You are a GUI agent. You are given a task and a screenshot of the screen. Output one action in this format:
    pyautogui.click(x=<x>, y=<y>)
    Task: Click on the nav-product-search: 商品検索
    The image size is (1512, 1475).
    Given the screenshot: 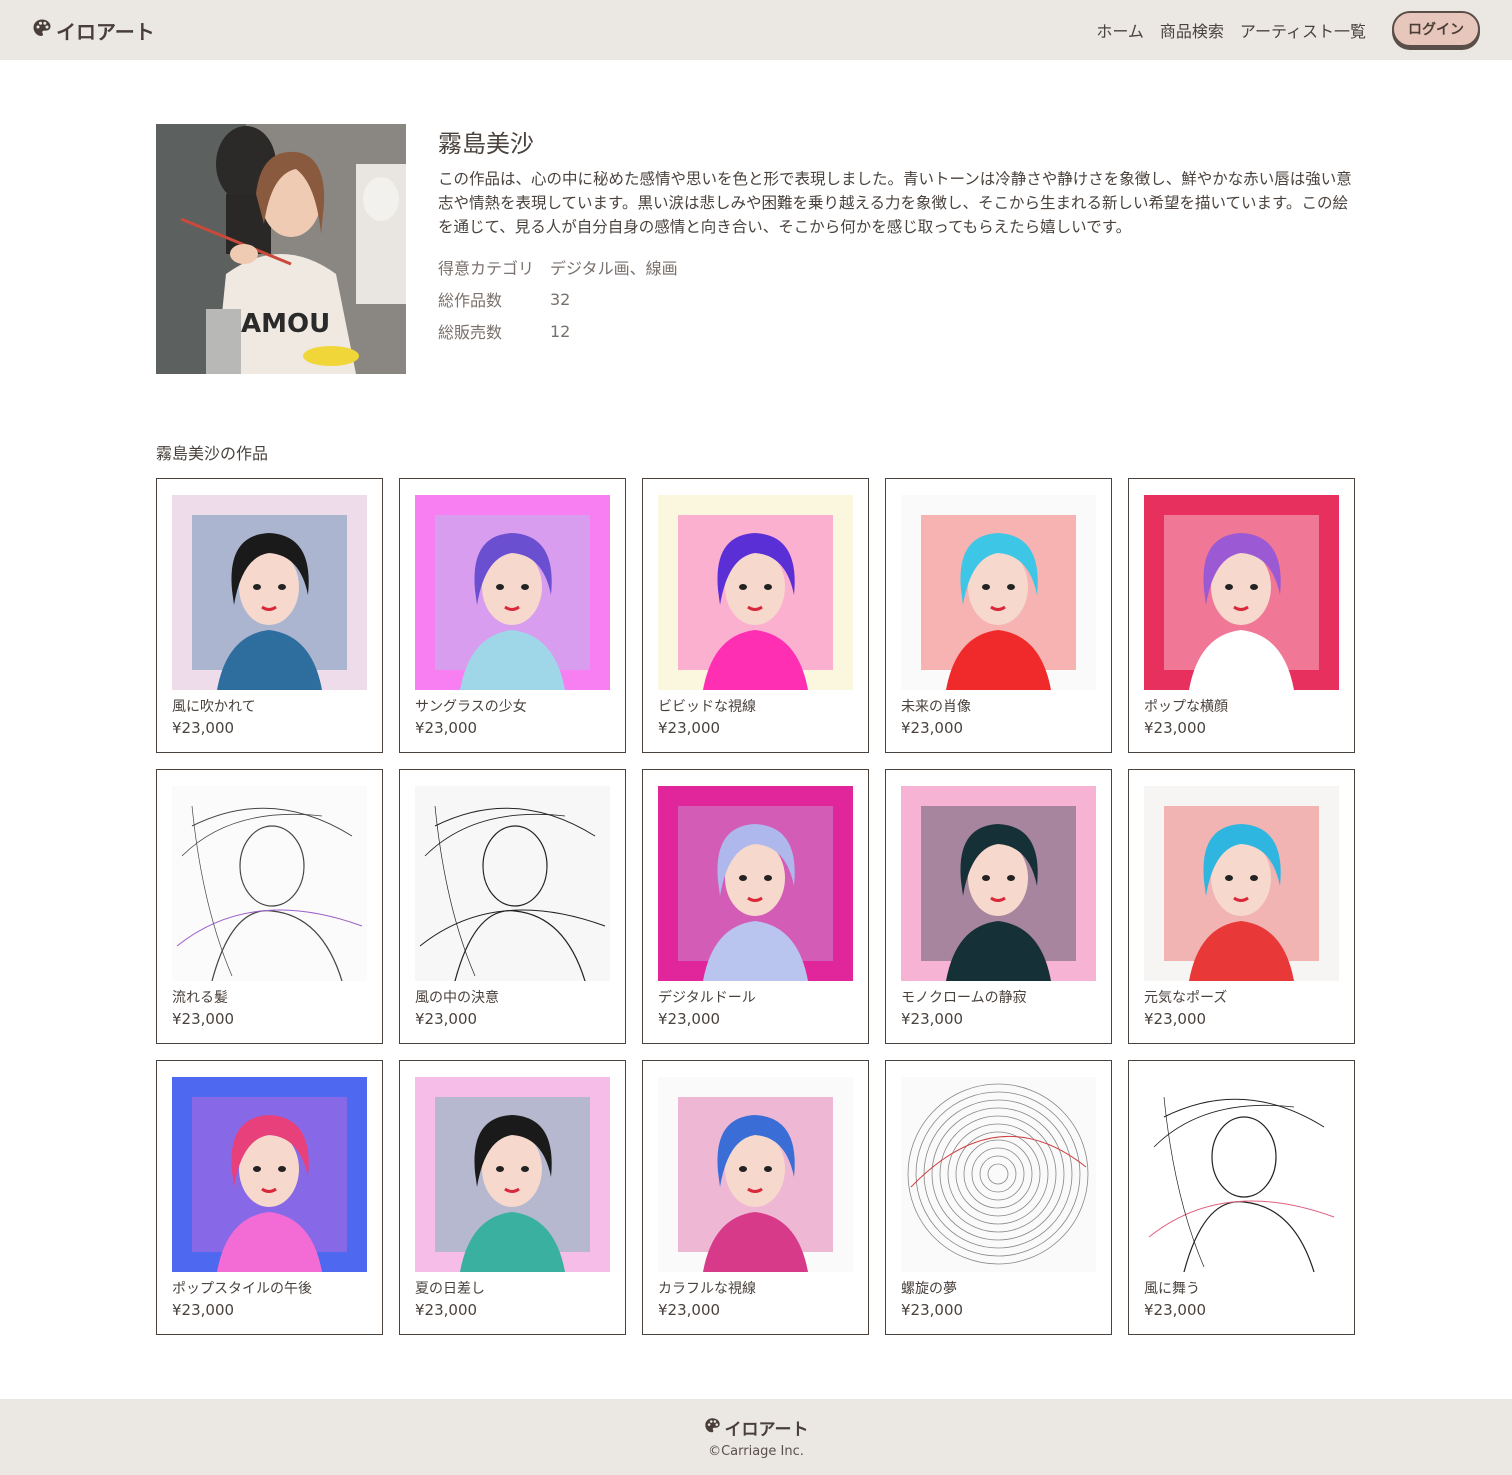 What is the action you would take?
    pyautogui.click(x=1192, y=30)
    